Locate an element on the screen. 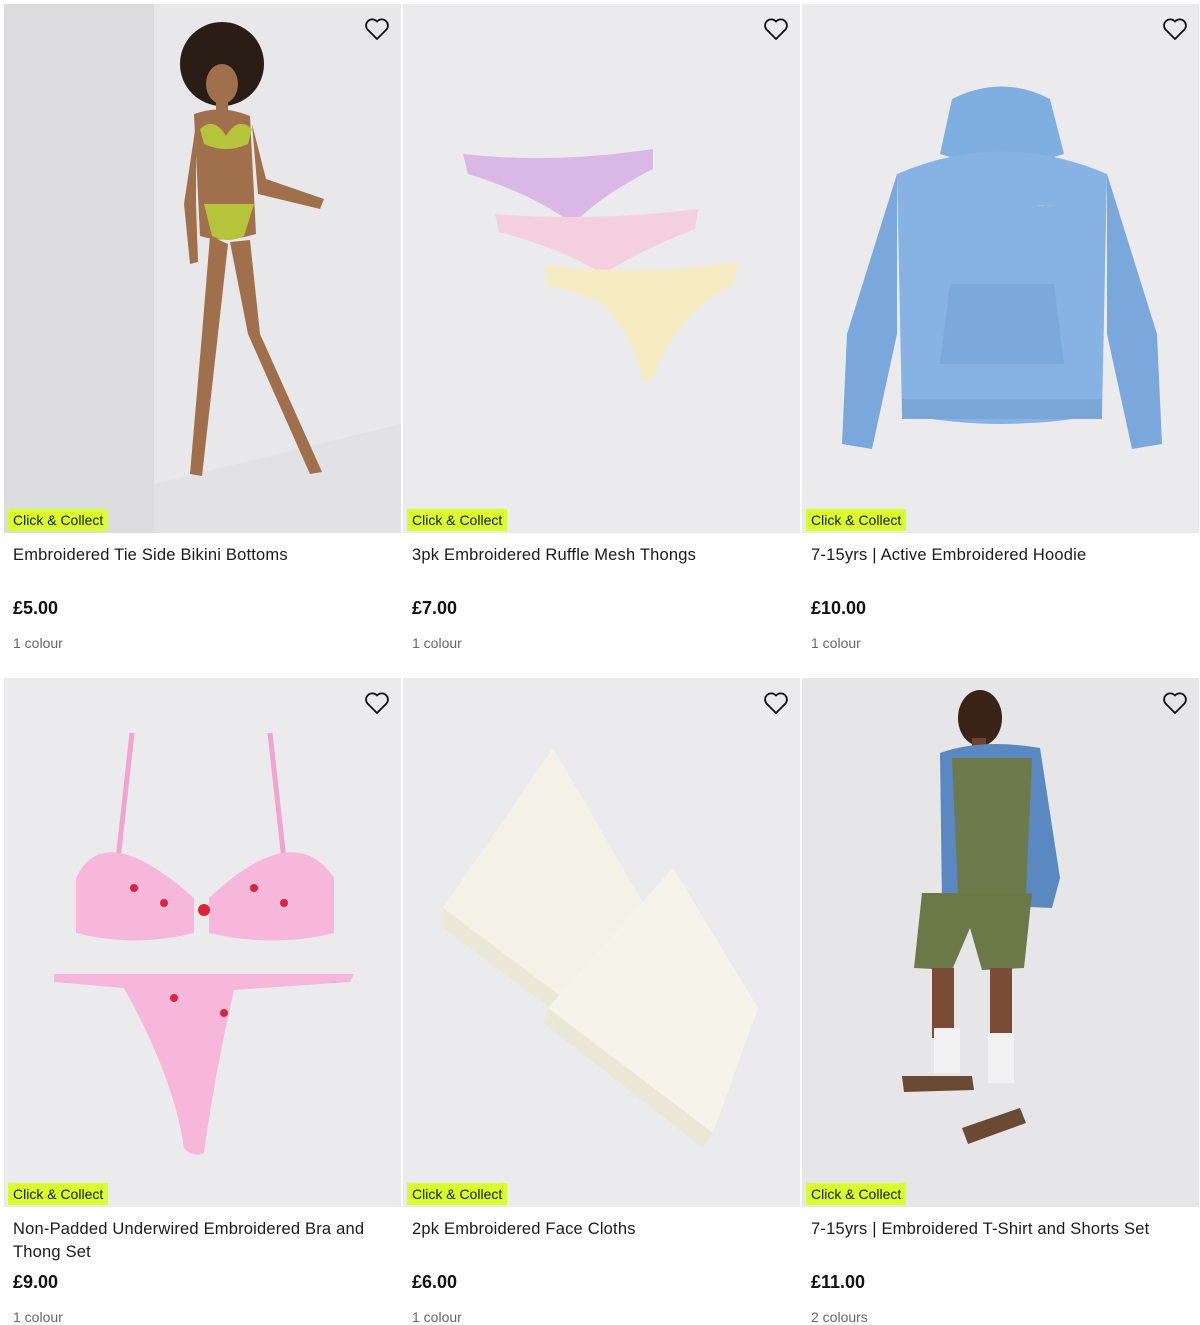  blue-hoodie-image: ~~ is located at coordinates (1000, 268).